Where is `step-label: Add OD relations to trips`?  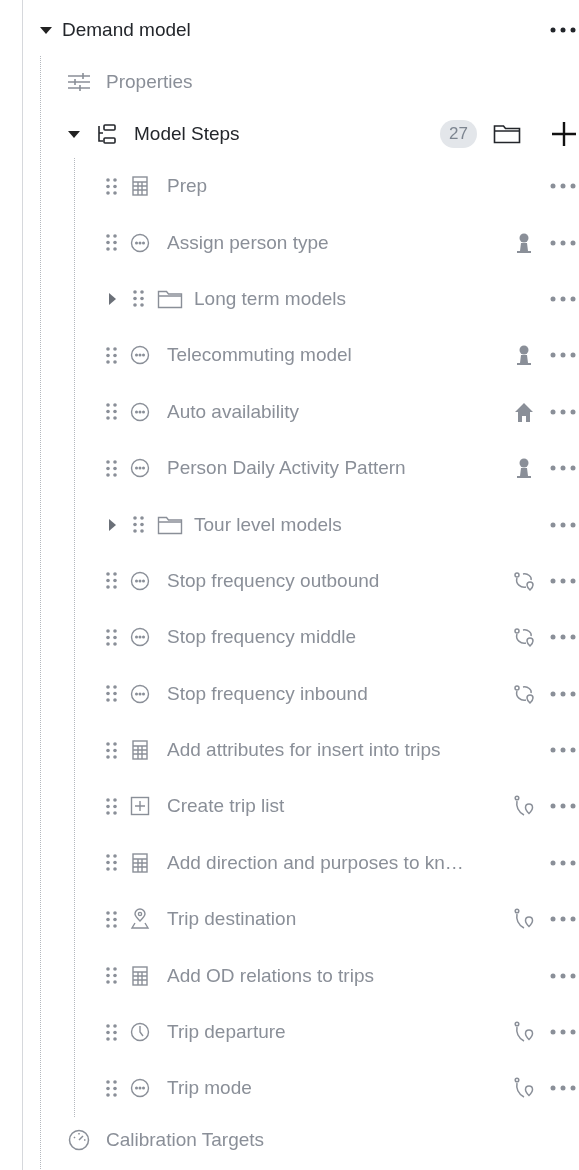 step-label: Add OD relations to trips is located at coordinates (271, 975).